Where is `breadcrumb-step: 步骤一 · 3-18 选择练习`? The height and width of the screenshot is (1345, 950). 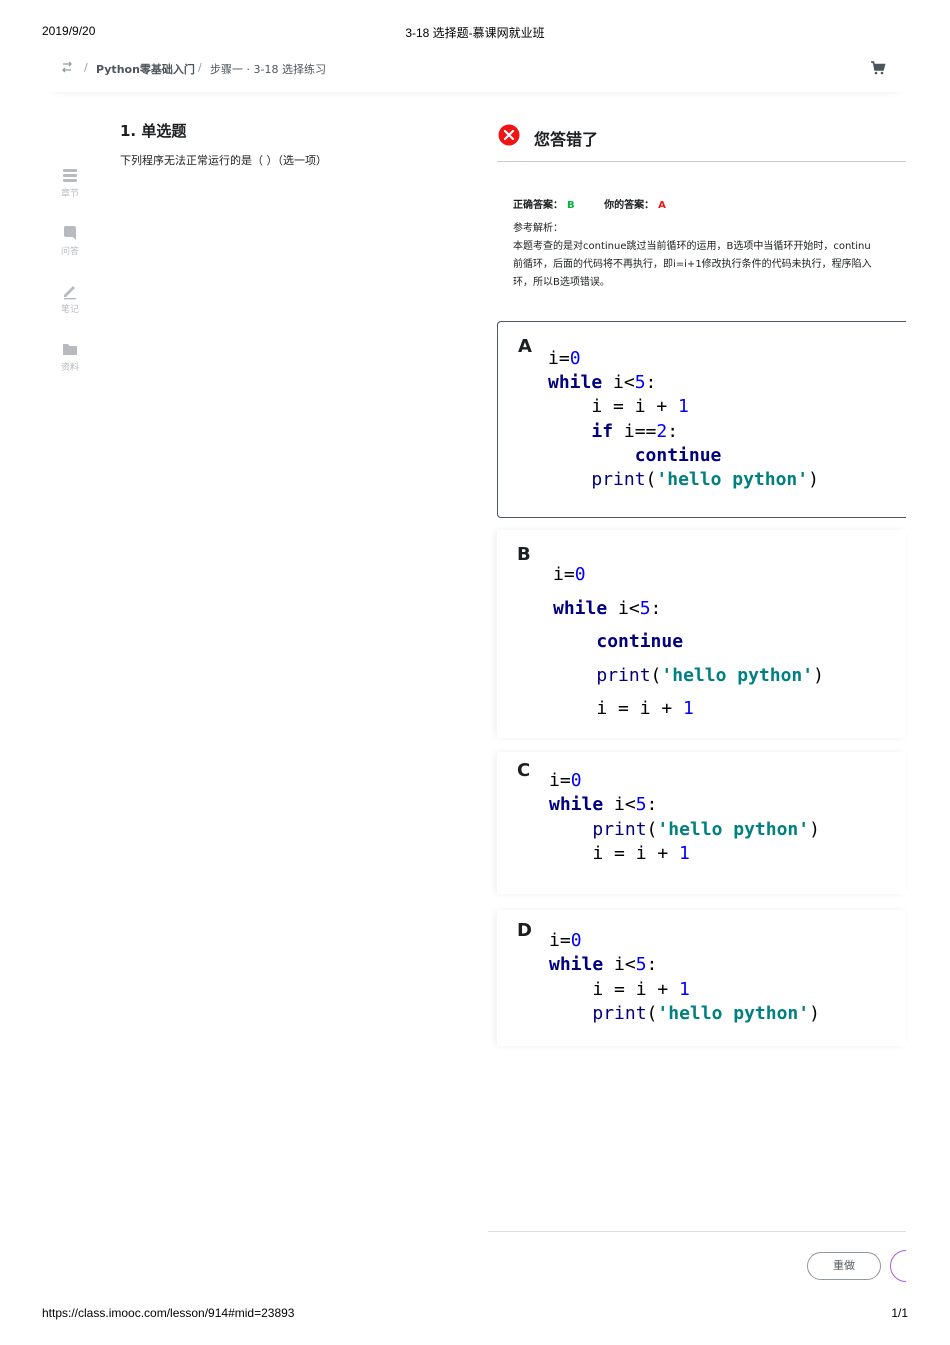 breadcrumb-step: 步骤一 · 3-18 选择练习 is located at coordinates (268, 69).